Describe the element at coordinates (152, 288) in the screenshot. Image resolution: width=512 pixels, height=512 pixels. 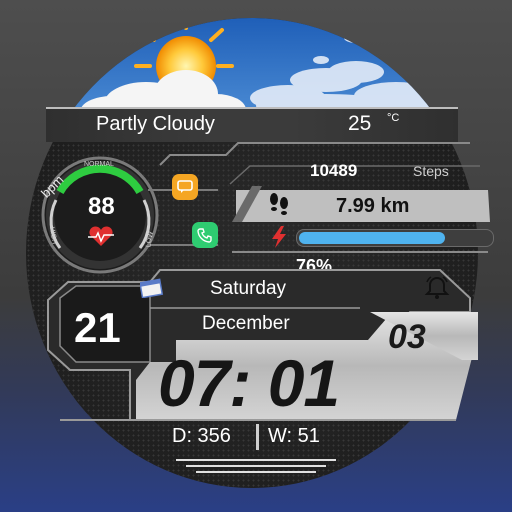
I see `calendar-icon` at that location.